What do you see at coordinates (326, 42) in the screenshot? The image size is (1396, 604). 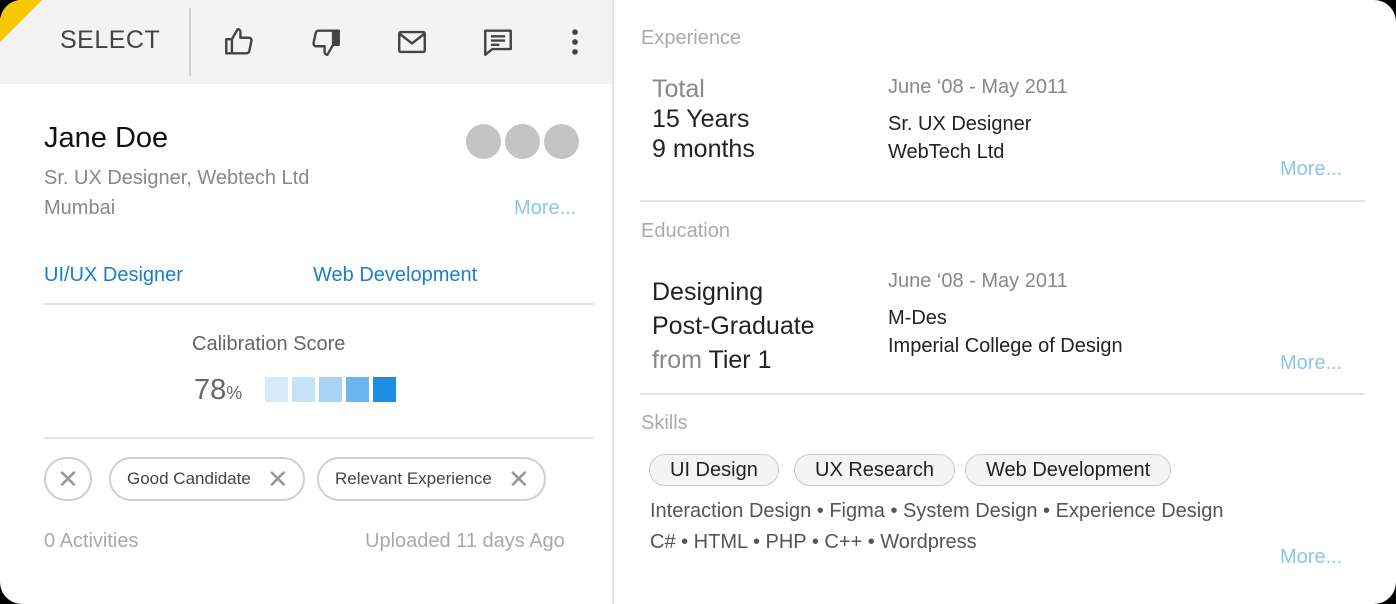 I see `thumbs-down-icon` at bounding box center [326, 42].